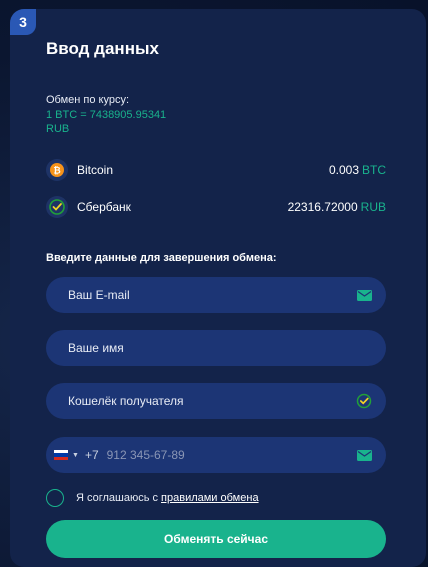  What do you see at coordinates (106, 122) in the screenshot?
I see `rate-value: 1 BTC = 7438905.95341 RUB` at bounding box center [106, 122].